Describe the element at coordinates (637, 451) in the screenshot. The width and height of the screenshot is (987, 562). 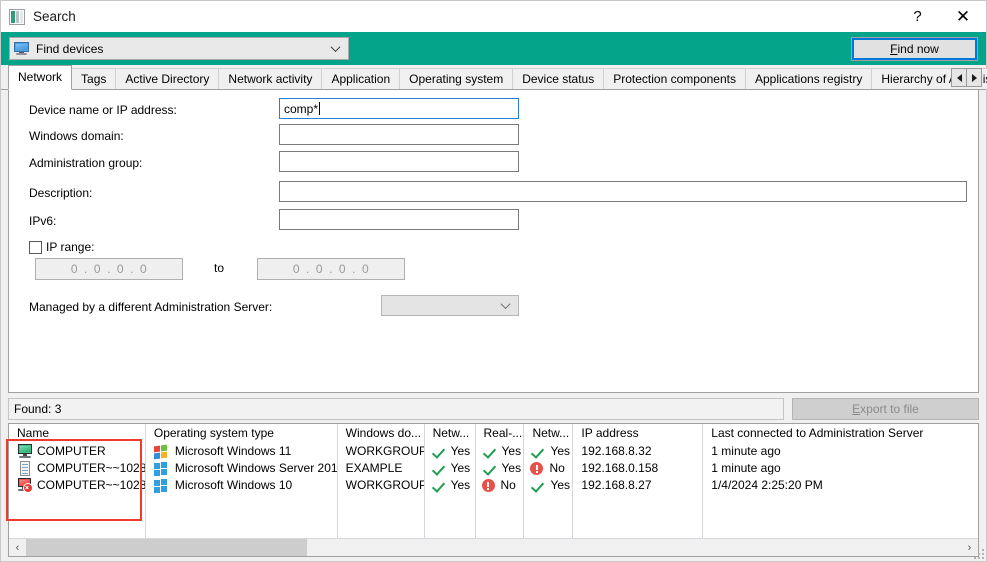
I see `table-cell-ip-address: 192.168.8.32` at that location.